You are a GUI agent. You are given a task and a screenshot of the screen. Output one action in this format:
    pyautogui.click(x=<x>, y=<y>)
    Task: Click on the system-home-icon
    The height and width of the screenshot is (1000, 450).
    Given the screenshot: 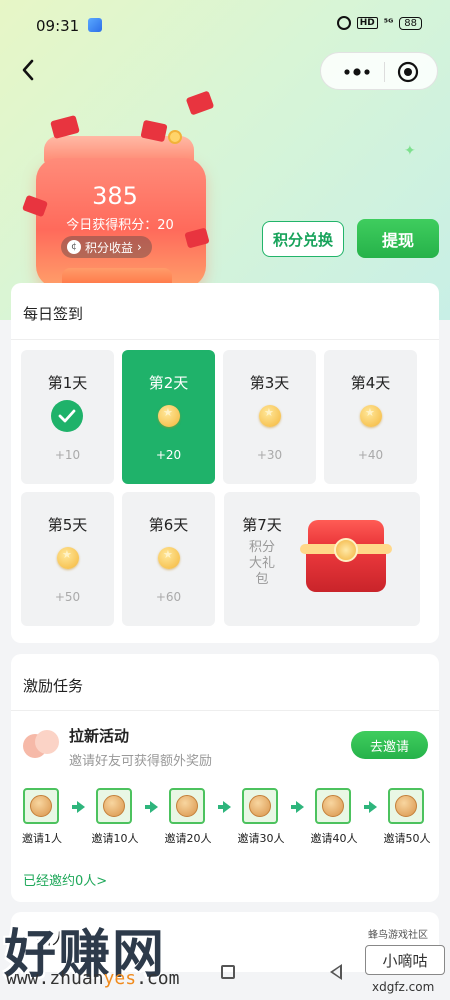 What is the action you would take?
    pyautogui.click(x=228, y=972)
    